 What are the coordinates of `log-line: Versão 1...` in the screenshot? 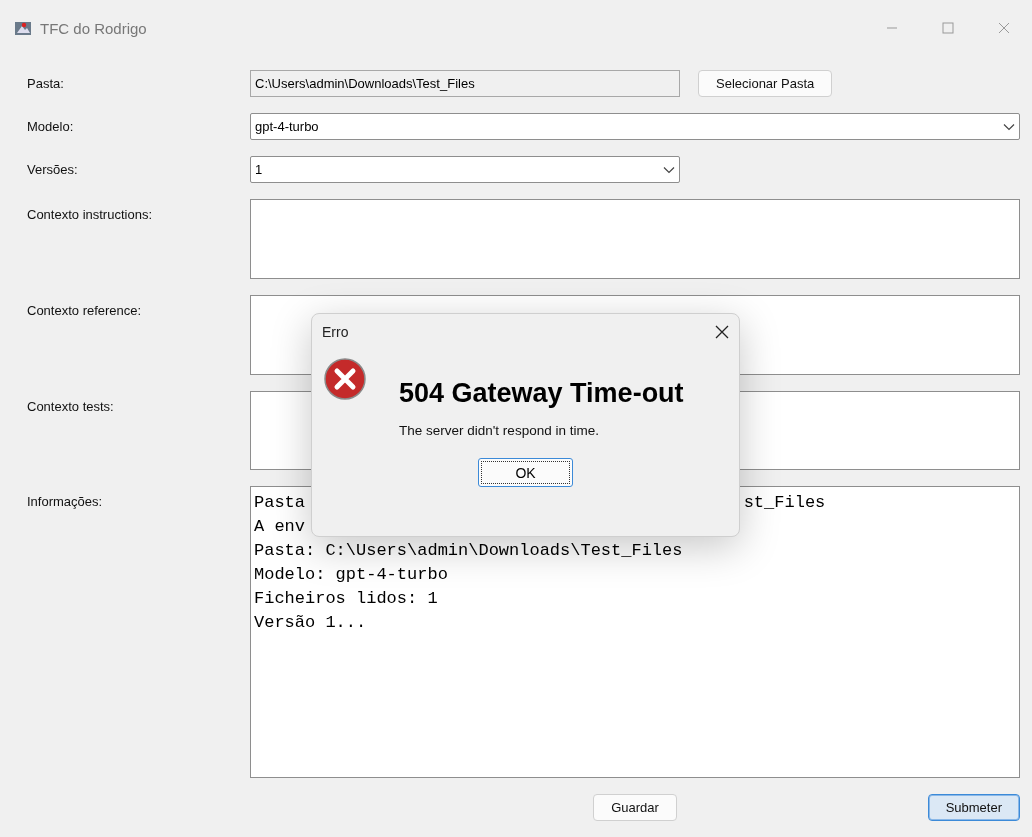 It's located at (310, 623).